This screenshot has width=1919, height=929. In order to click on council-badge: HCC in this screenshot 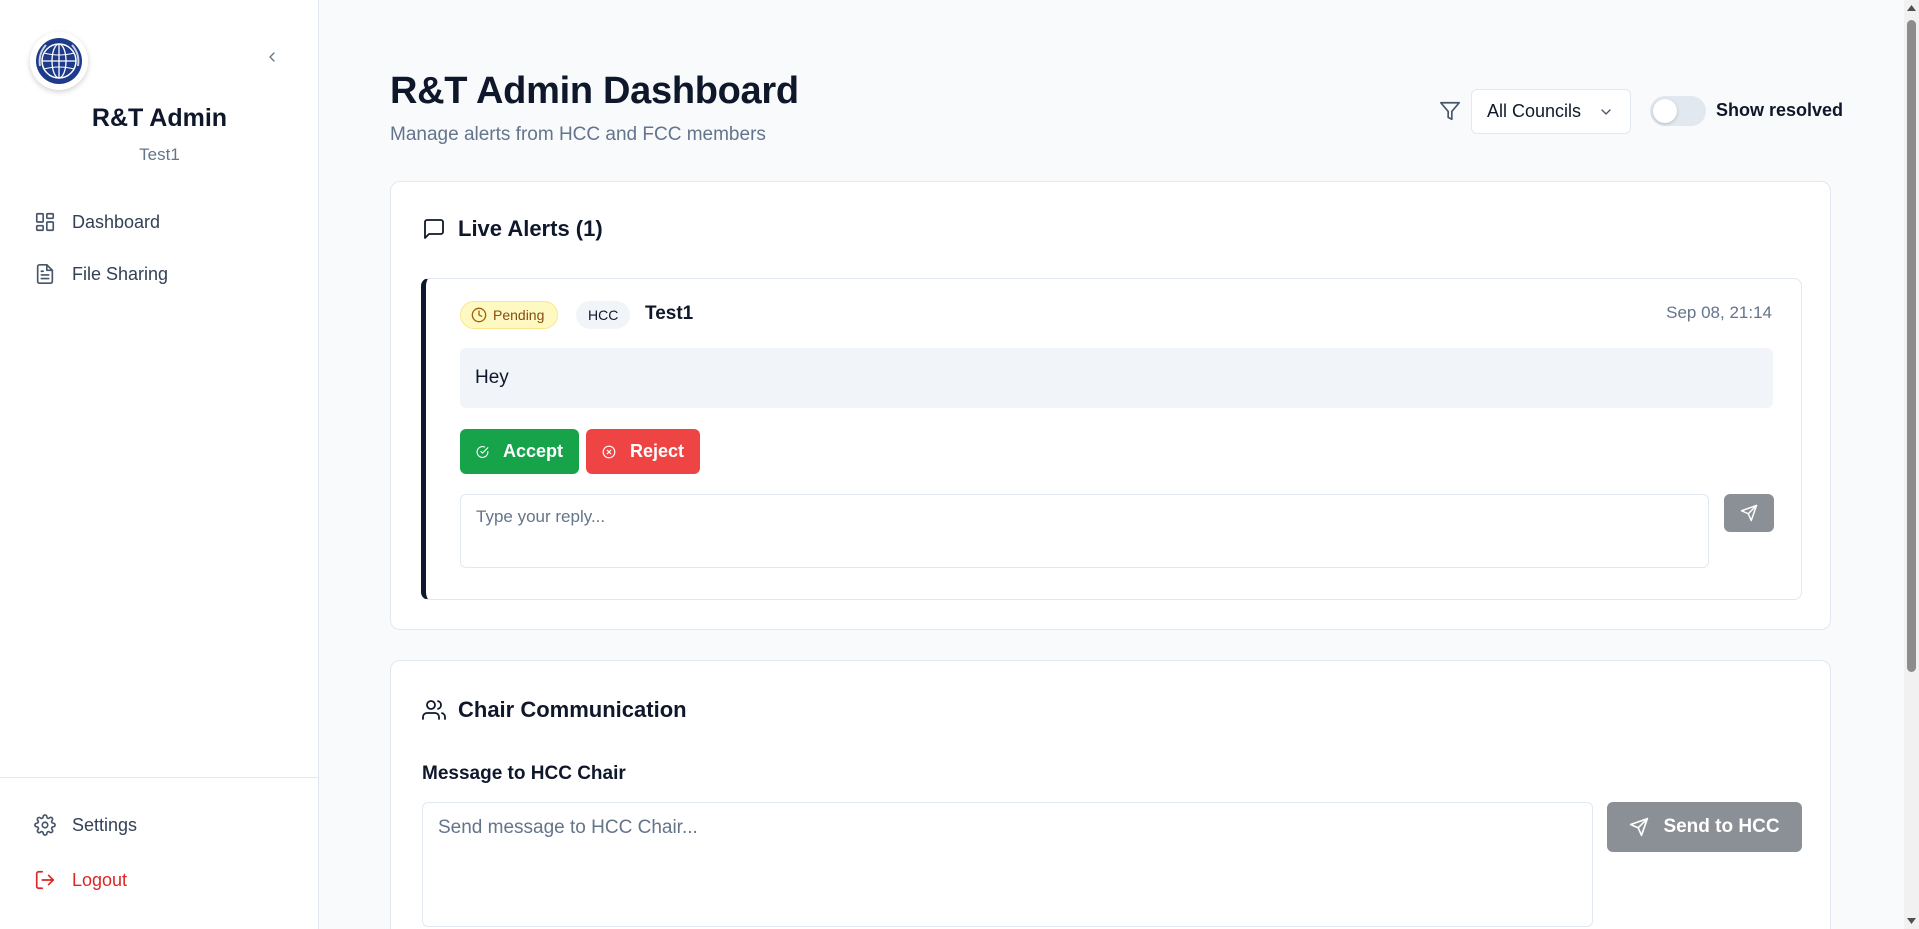, I will do `click(603, 315)`.